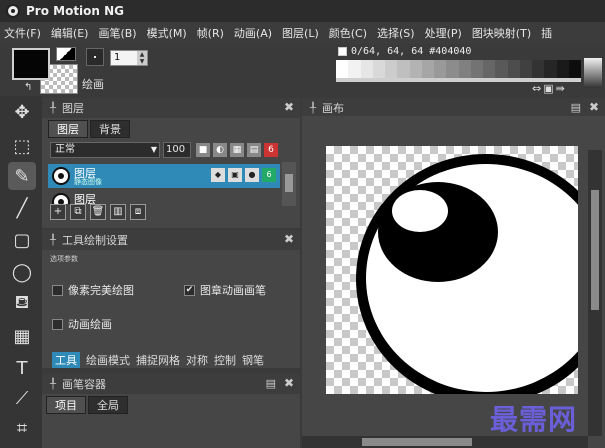 This screenshot has width=605, height=448. I want to click on visibility-icon: ◆, so click(218, 175).